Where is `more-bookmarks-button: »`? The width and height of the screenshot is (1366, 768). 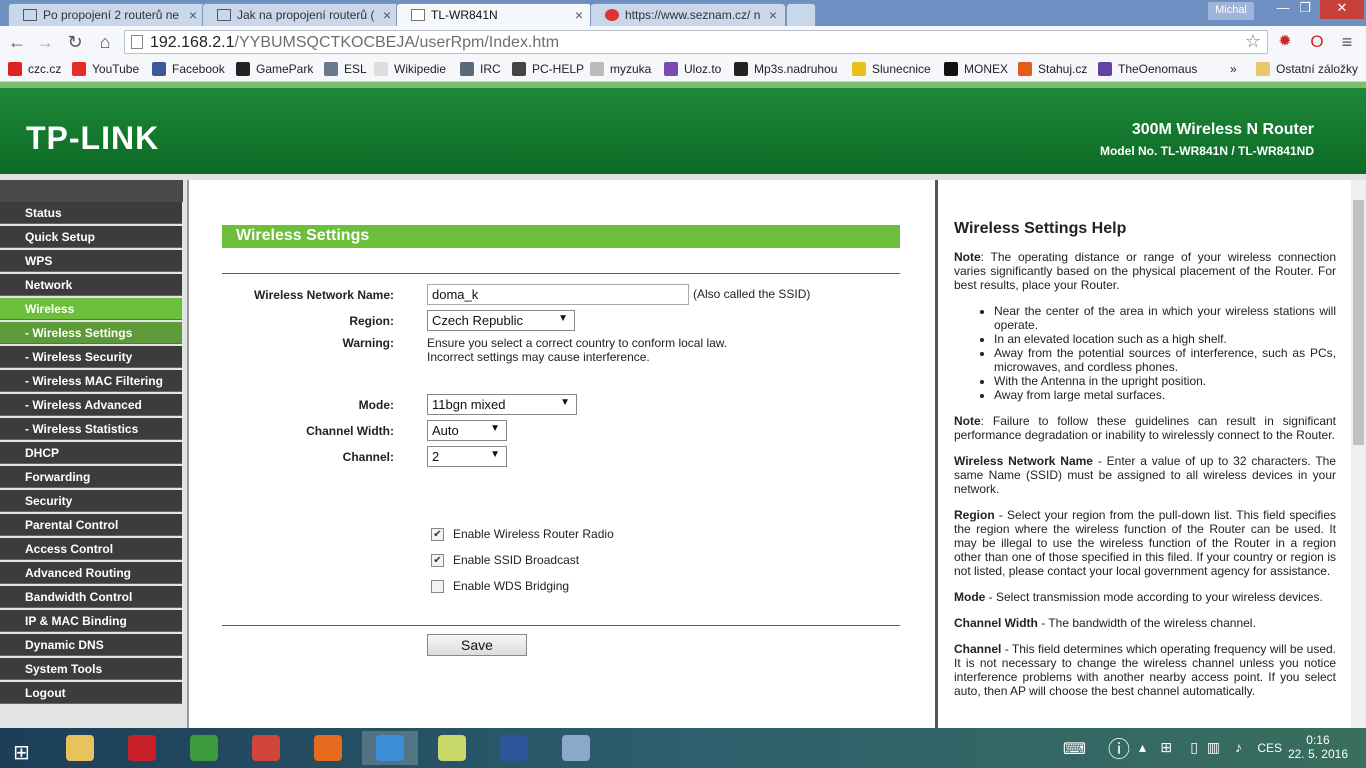
more-bookmarks-button: » is located at coordinates (1233, 69).